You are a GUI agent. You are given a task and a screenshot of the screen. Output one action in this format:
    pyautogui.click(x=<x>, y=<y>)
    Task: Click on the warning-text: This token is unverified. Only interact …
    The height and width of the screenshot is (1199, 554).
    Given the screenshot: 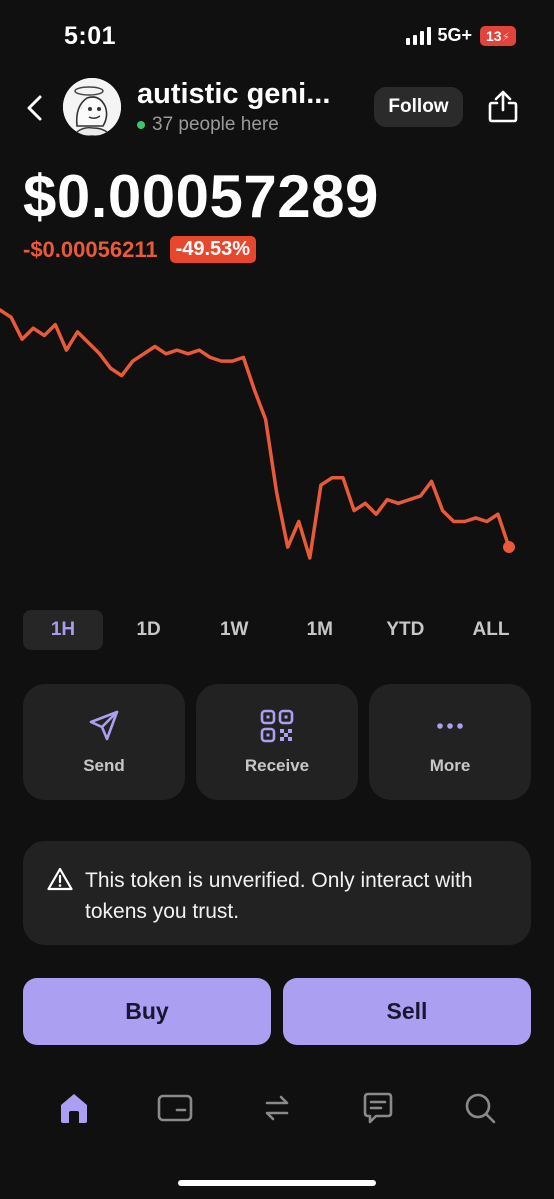 What is the action you would take?
    pyautogui.click(x=279, y=896)
    